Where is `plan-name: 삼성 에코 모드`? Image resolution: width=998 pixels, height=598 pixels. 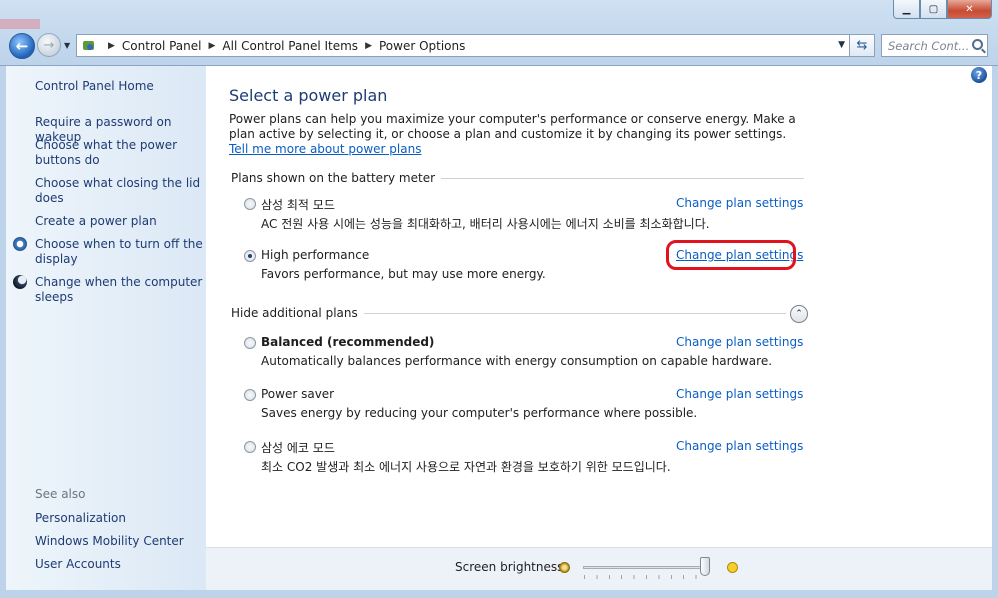
plan-name: 삼성 에코 모드 is located at coordinates (298, 447).